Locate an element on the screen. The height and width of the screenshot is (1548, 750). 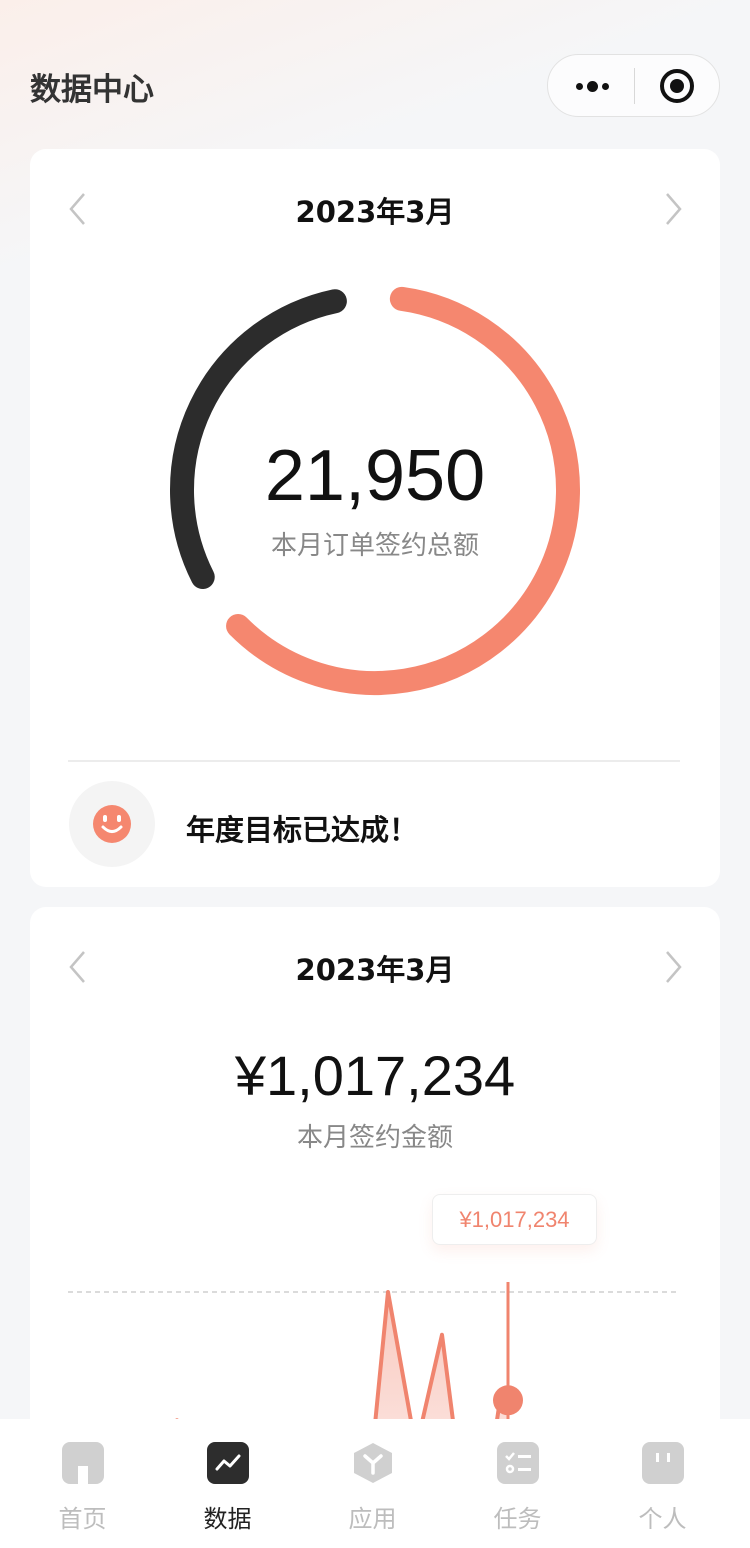
tab-home: 首页 is located at coordinates (82, 1483).